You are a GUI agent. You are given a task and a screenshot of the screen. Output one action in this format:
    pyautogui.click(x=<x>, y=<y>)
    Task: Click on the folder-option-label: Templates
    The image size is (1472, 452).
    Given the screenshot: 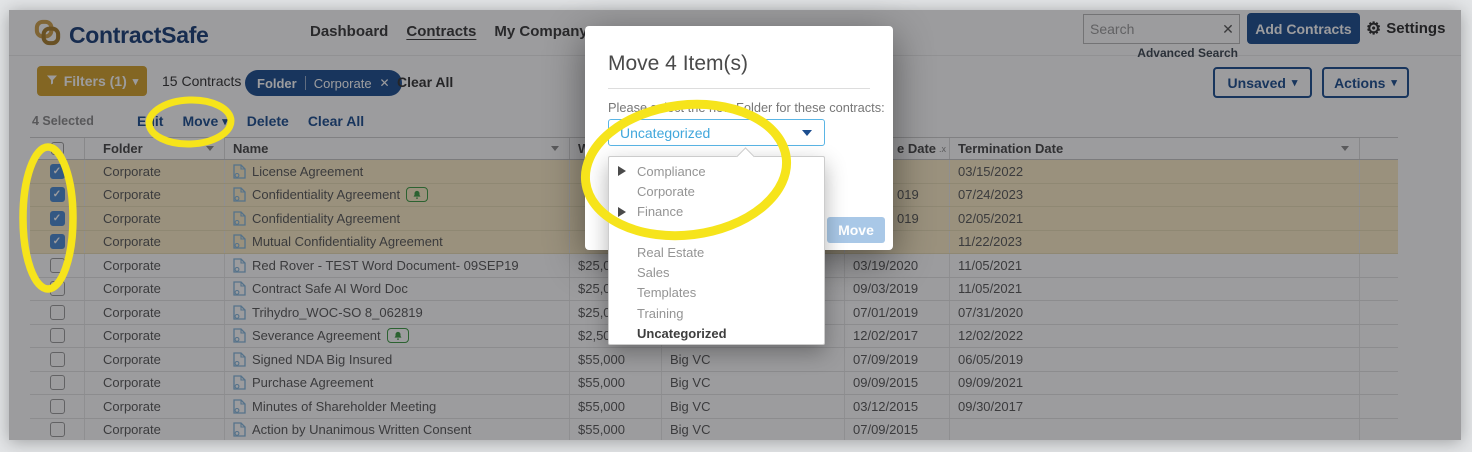 What is the action you would take?
    pyautogui.click(x=667, y=293)
    